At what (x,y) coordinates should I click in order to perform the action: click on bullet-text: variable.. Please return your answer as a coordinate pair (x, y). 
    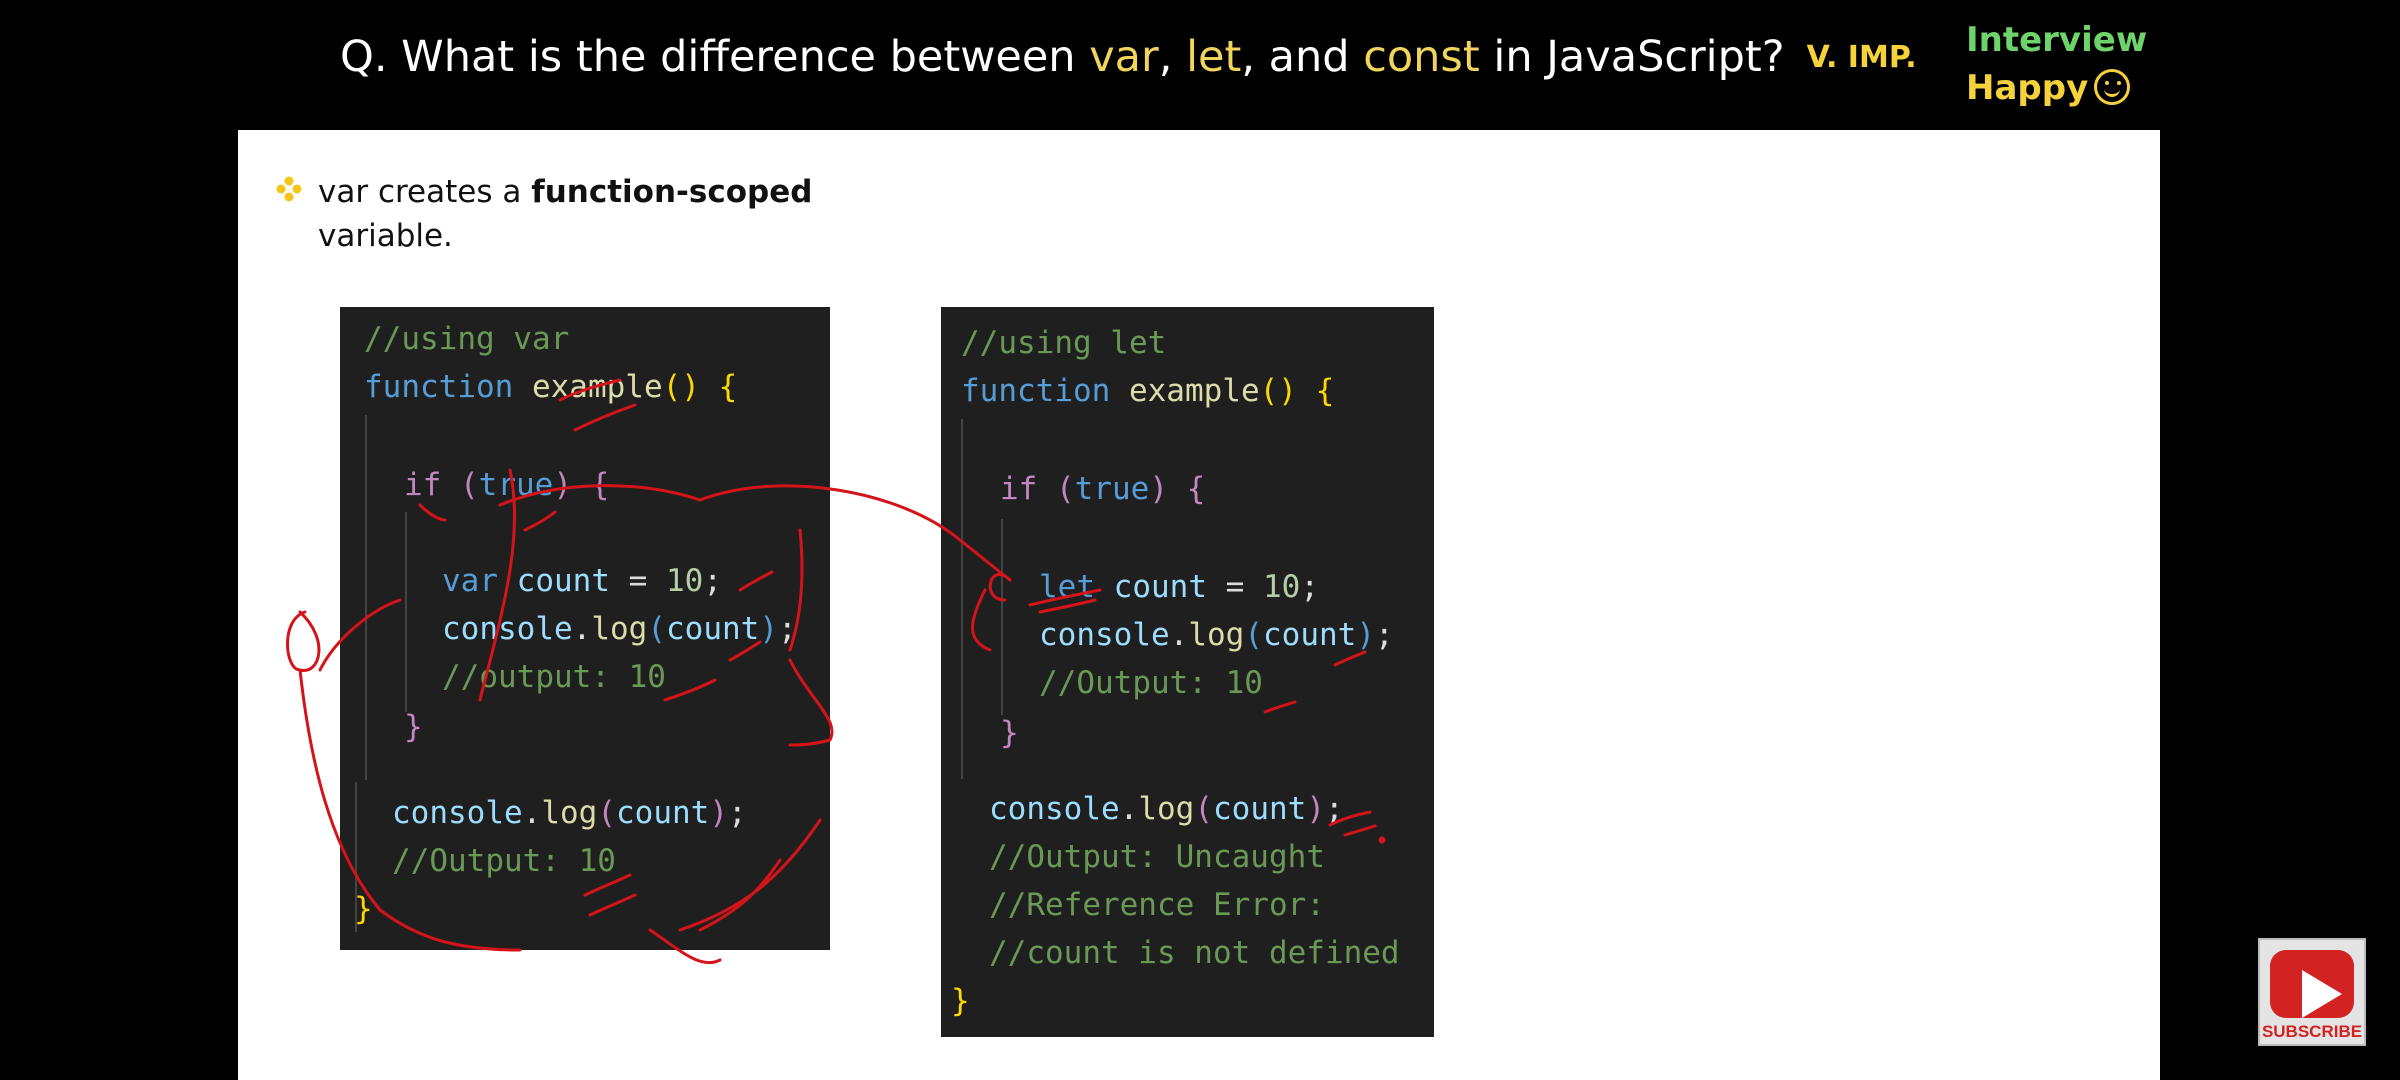
    Looking at the image, I should click on (385, 236).